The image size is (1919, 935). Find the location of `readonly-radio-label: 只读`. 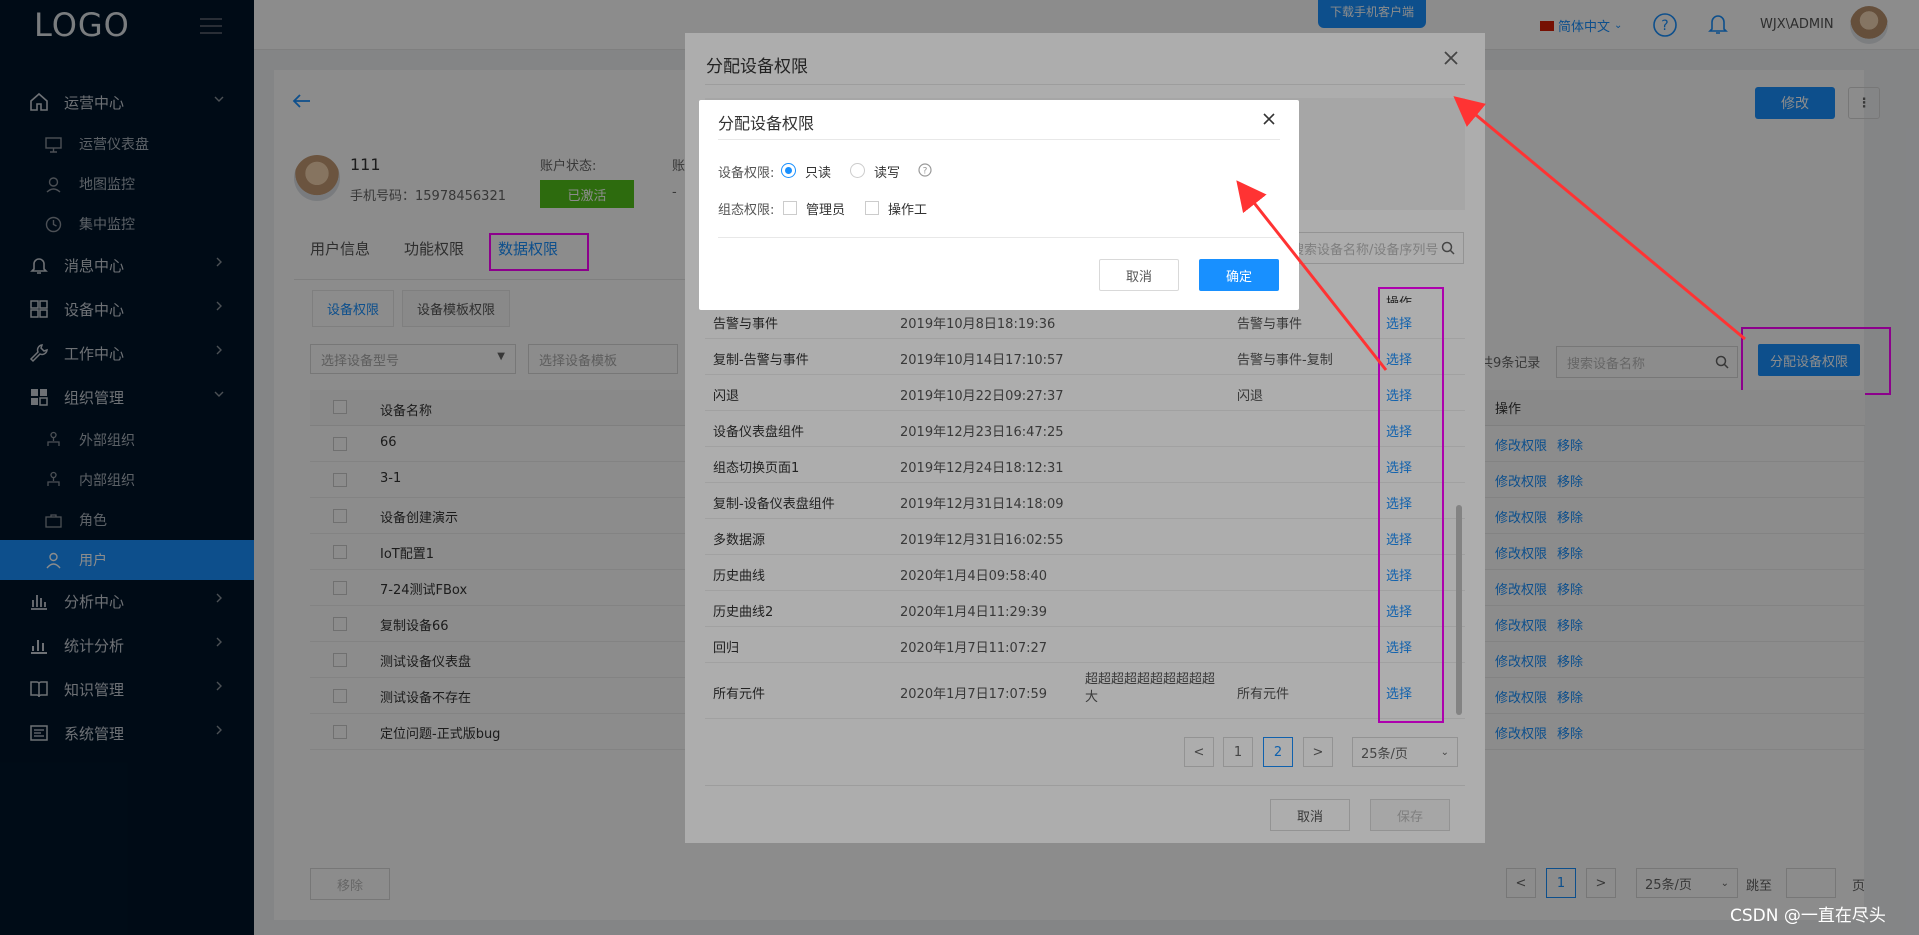

readonly-radio-label: 只读 is located at coordinates (818, 171).